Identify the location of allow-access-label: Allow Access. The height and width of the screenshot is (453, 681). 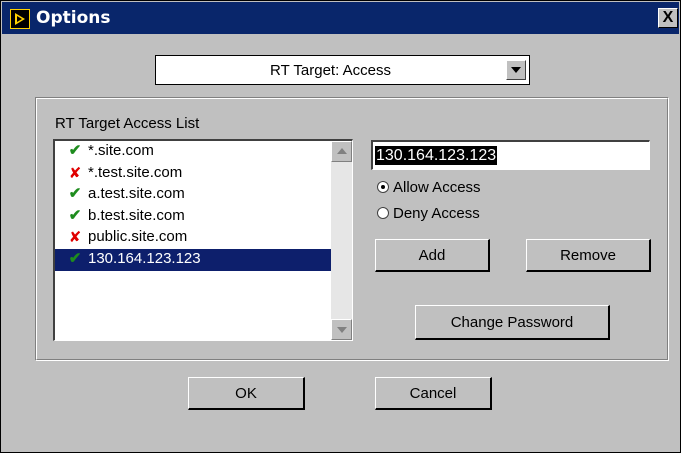
(437, 187).